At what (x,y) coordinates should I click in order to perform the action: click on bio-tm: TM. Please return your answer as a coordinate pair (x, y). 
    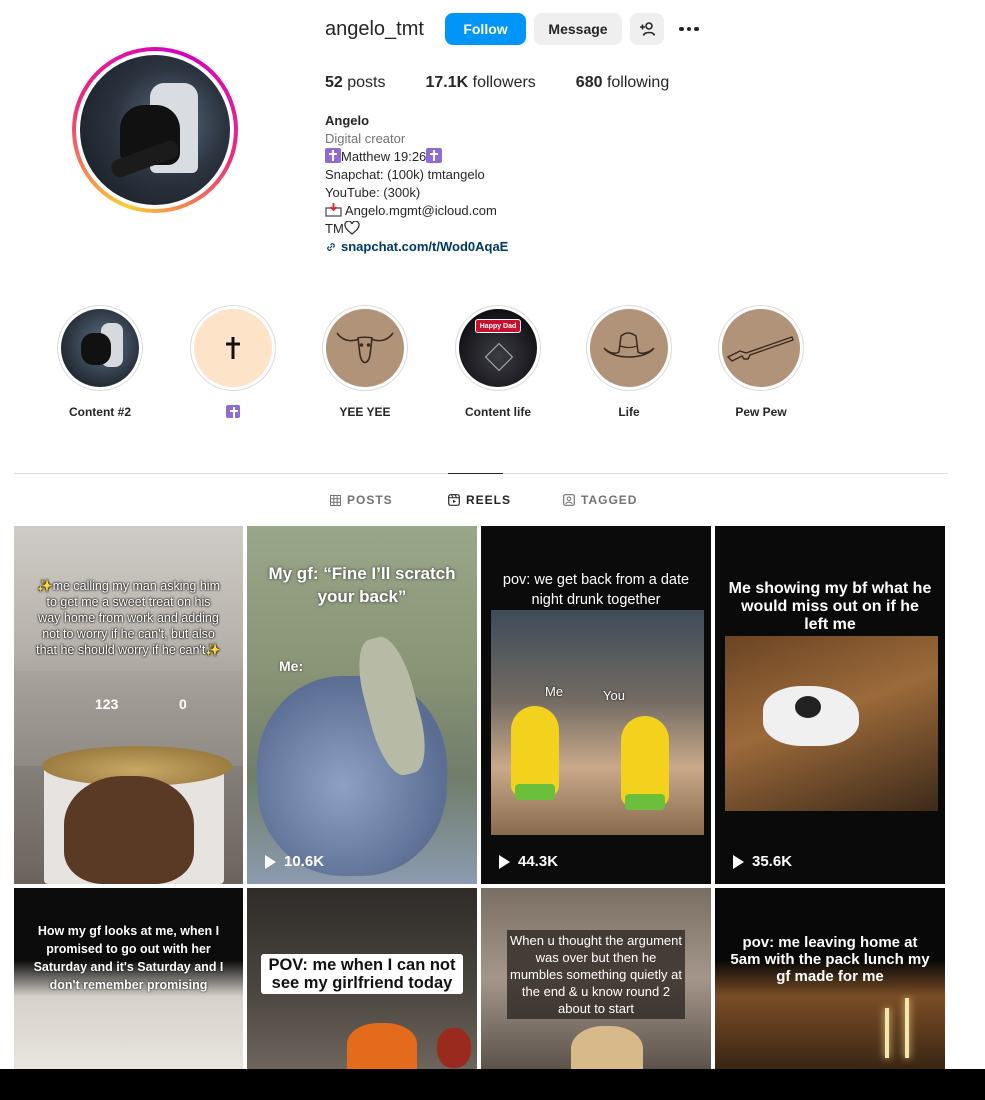
    Looking at the image, I should click on (475, 229).